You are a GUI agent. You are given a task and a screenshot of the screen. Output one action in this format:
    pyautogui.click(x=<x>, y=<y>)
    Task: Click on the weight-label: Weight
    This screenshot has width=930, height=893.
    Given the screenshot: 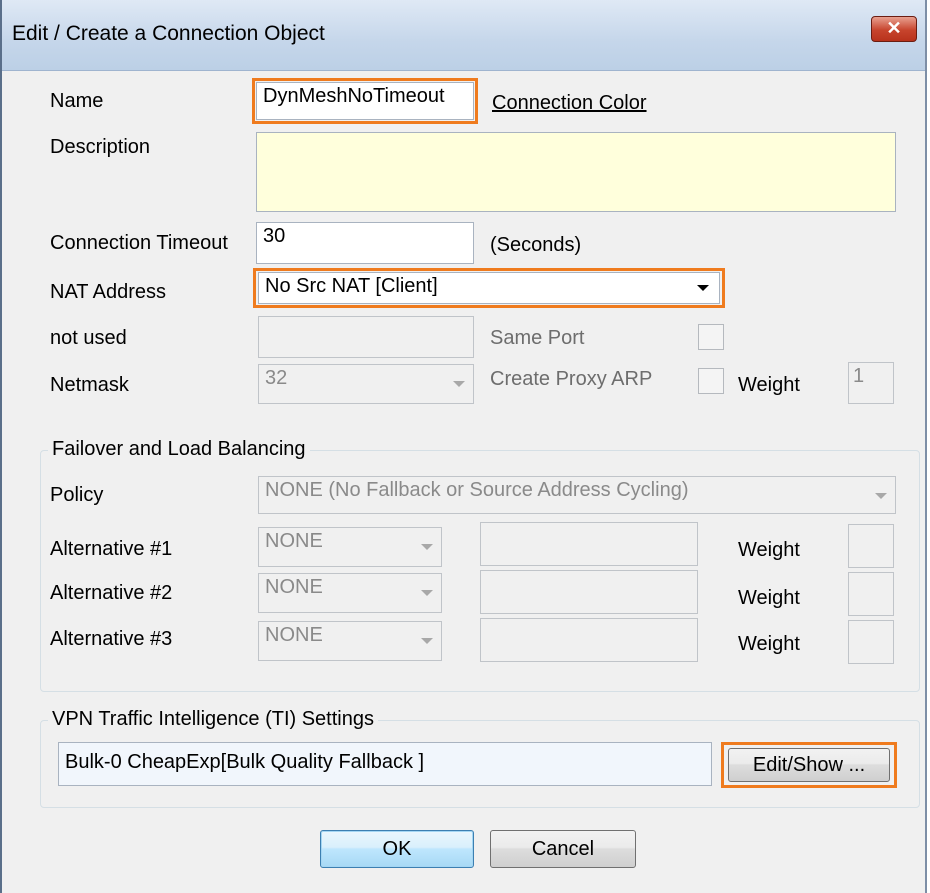 What is the action you would take?
    pyautogui.click(x=769, y=385)
    